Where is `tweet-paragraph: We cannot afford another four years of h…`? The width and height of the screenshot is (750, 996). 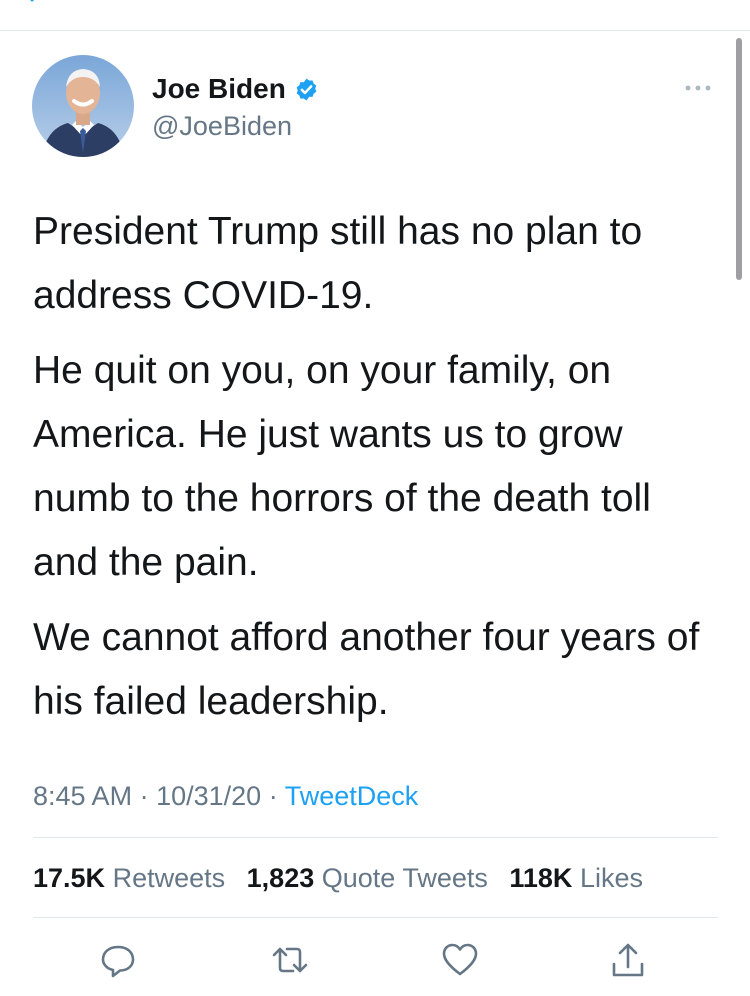 tweet-paragraph: We cannot afford another four years of h… is located at coordinates (366, 669).